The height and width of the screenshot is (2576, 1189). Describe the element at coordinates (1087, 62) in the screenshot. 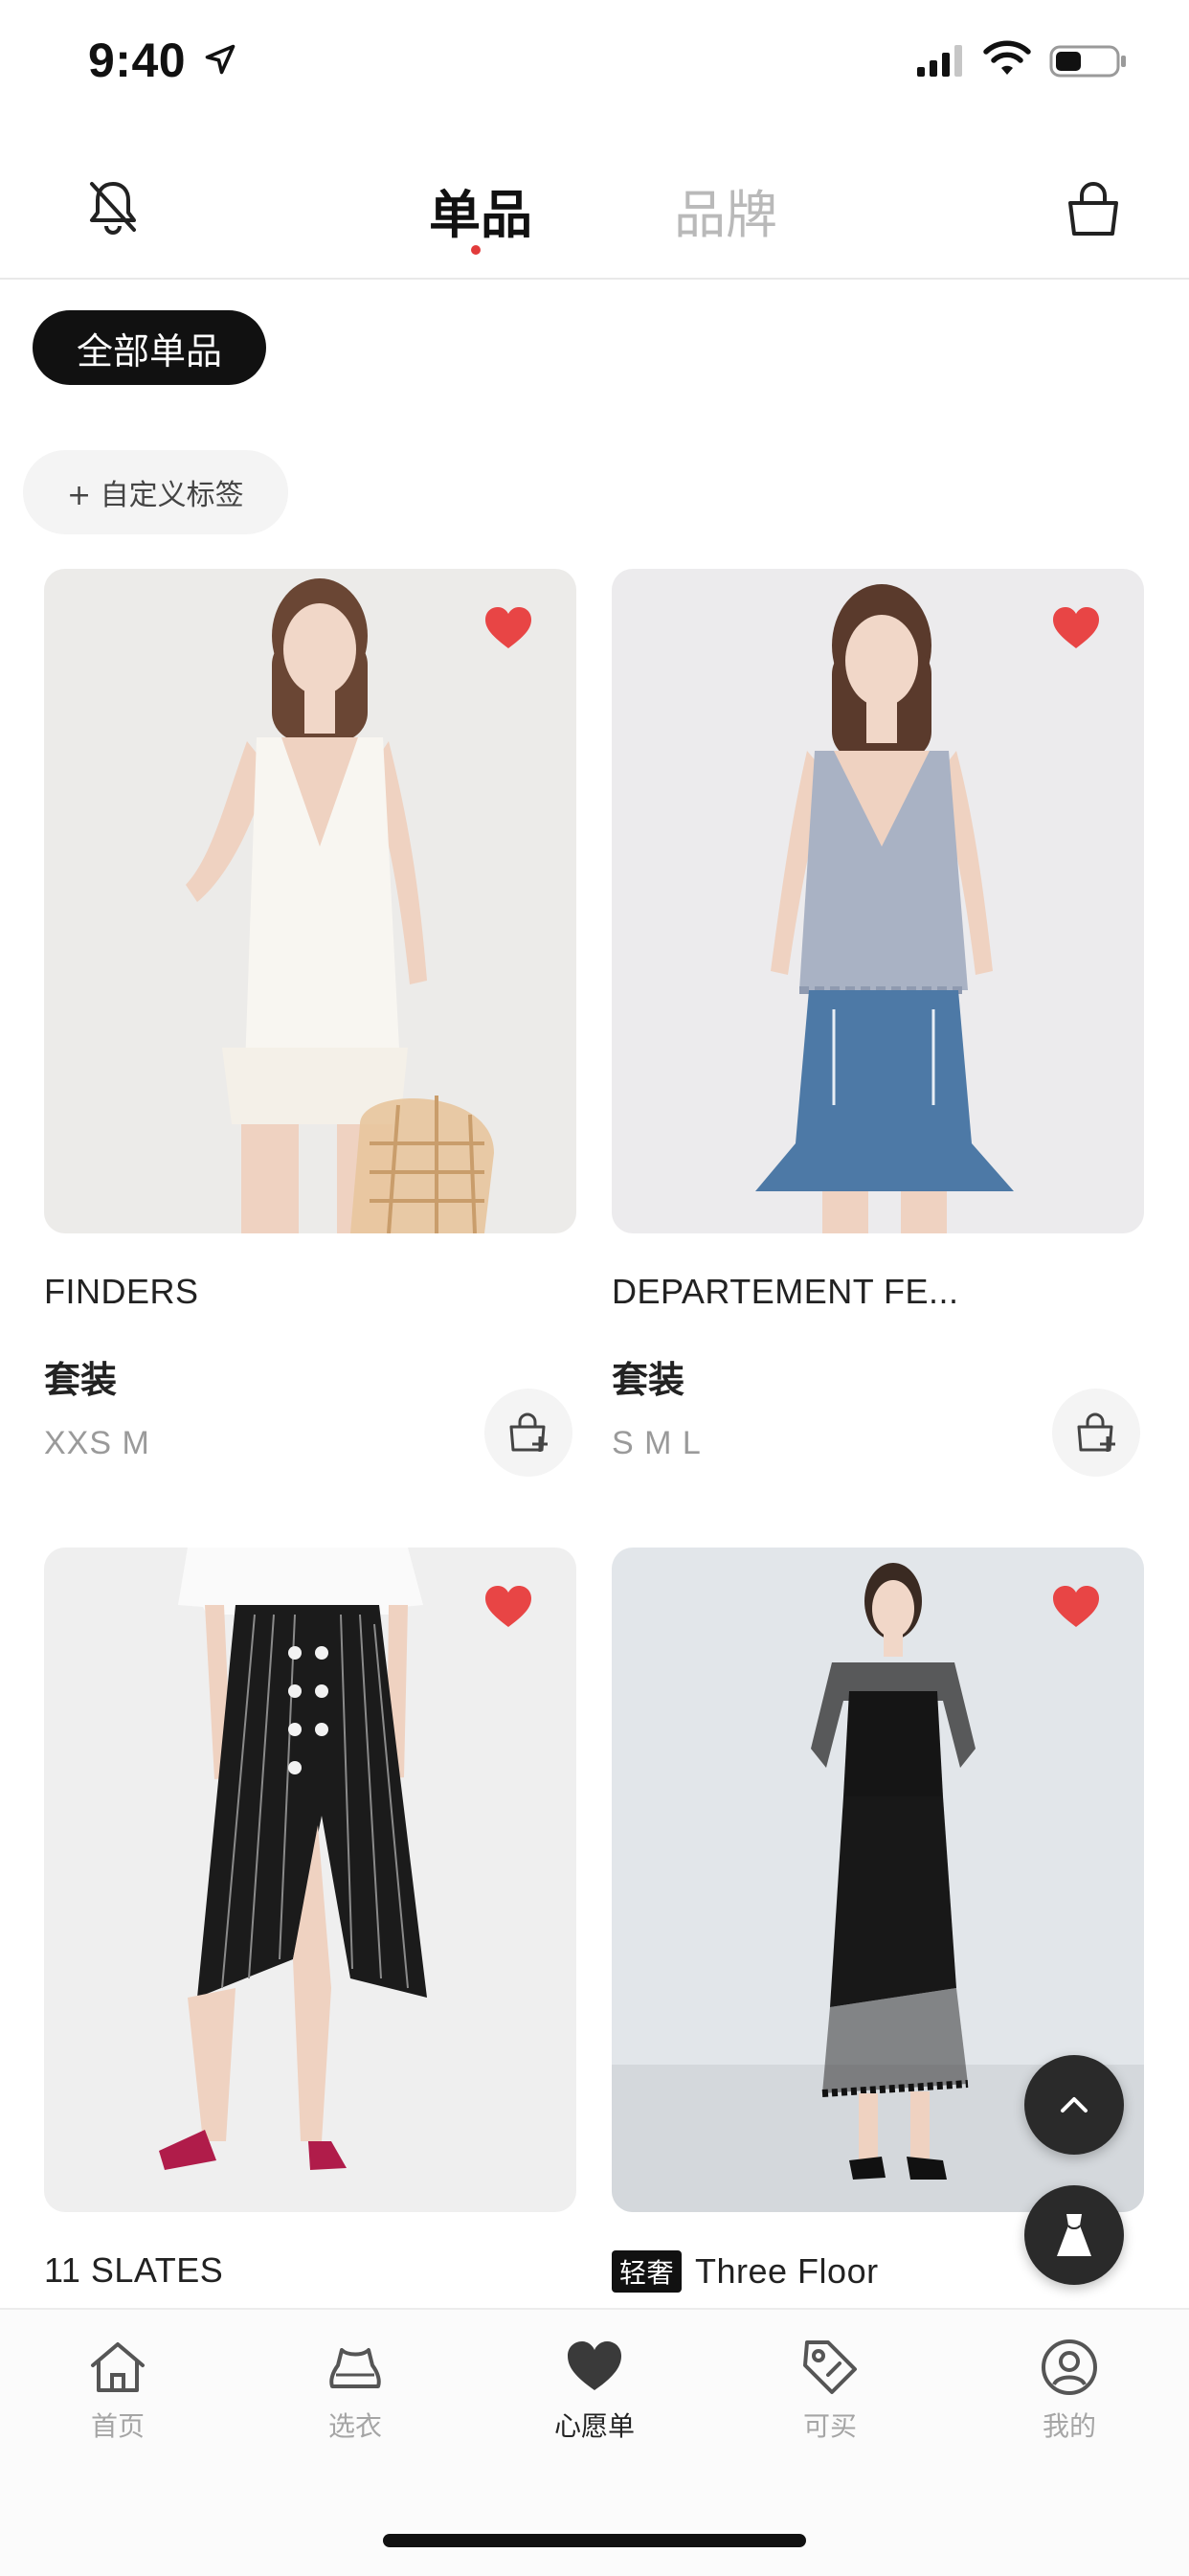

I see `battery-icon` at that location.